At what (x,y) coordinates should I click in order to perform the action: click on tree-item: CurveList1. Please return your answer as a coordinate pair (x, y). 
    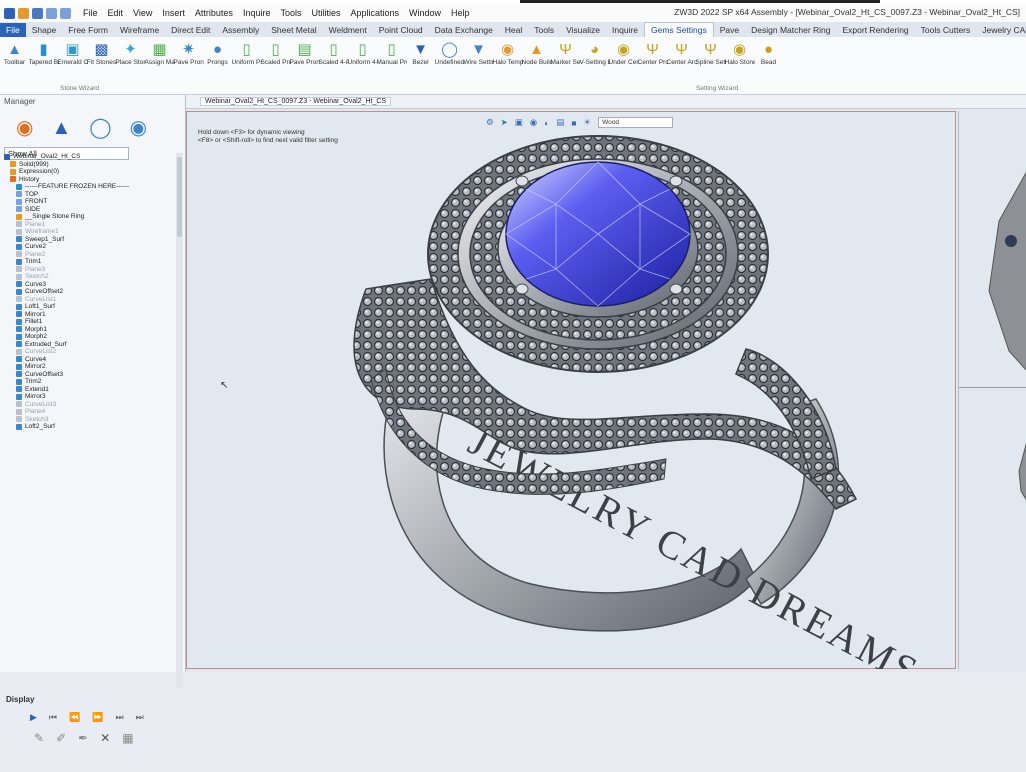
    Looking at the image, I should click on (88, 300).